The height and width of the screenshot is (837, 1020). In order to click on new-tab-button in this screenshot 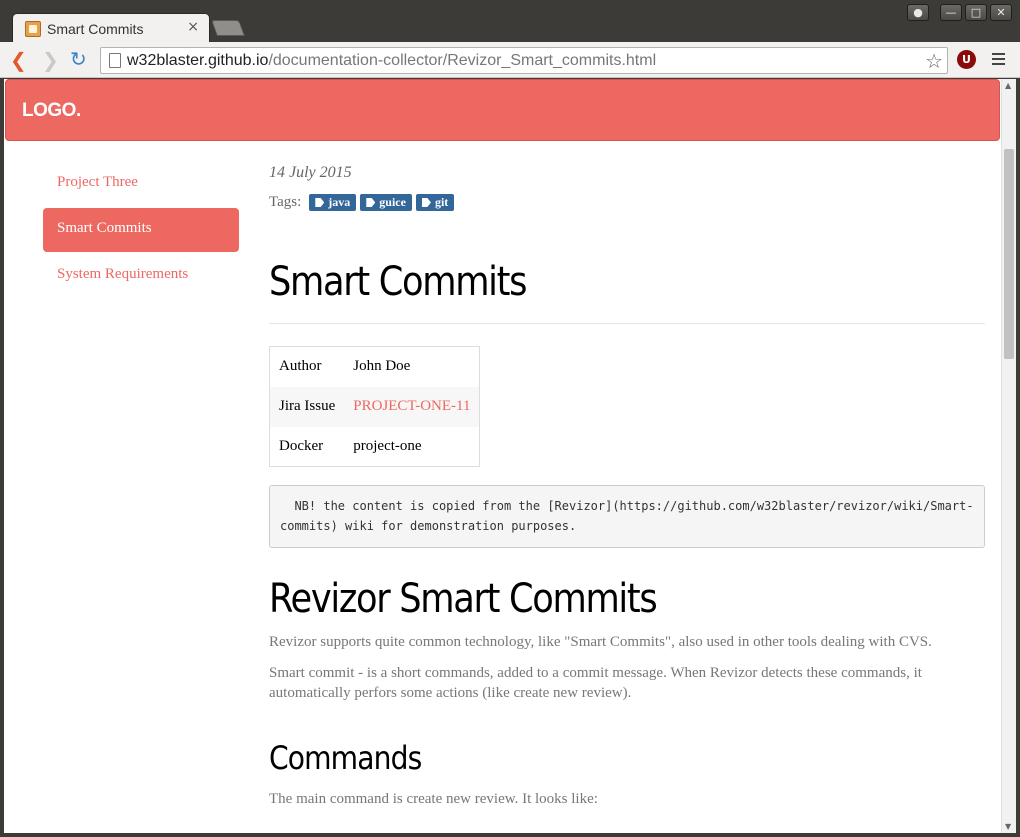, I will do `click(228, 28)`.